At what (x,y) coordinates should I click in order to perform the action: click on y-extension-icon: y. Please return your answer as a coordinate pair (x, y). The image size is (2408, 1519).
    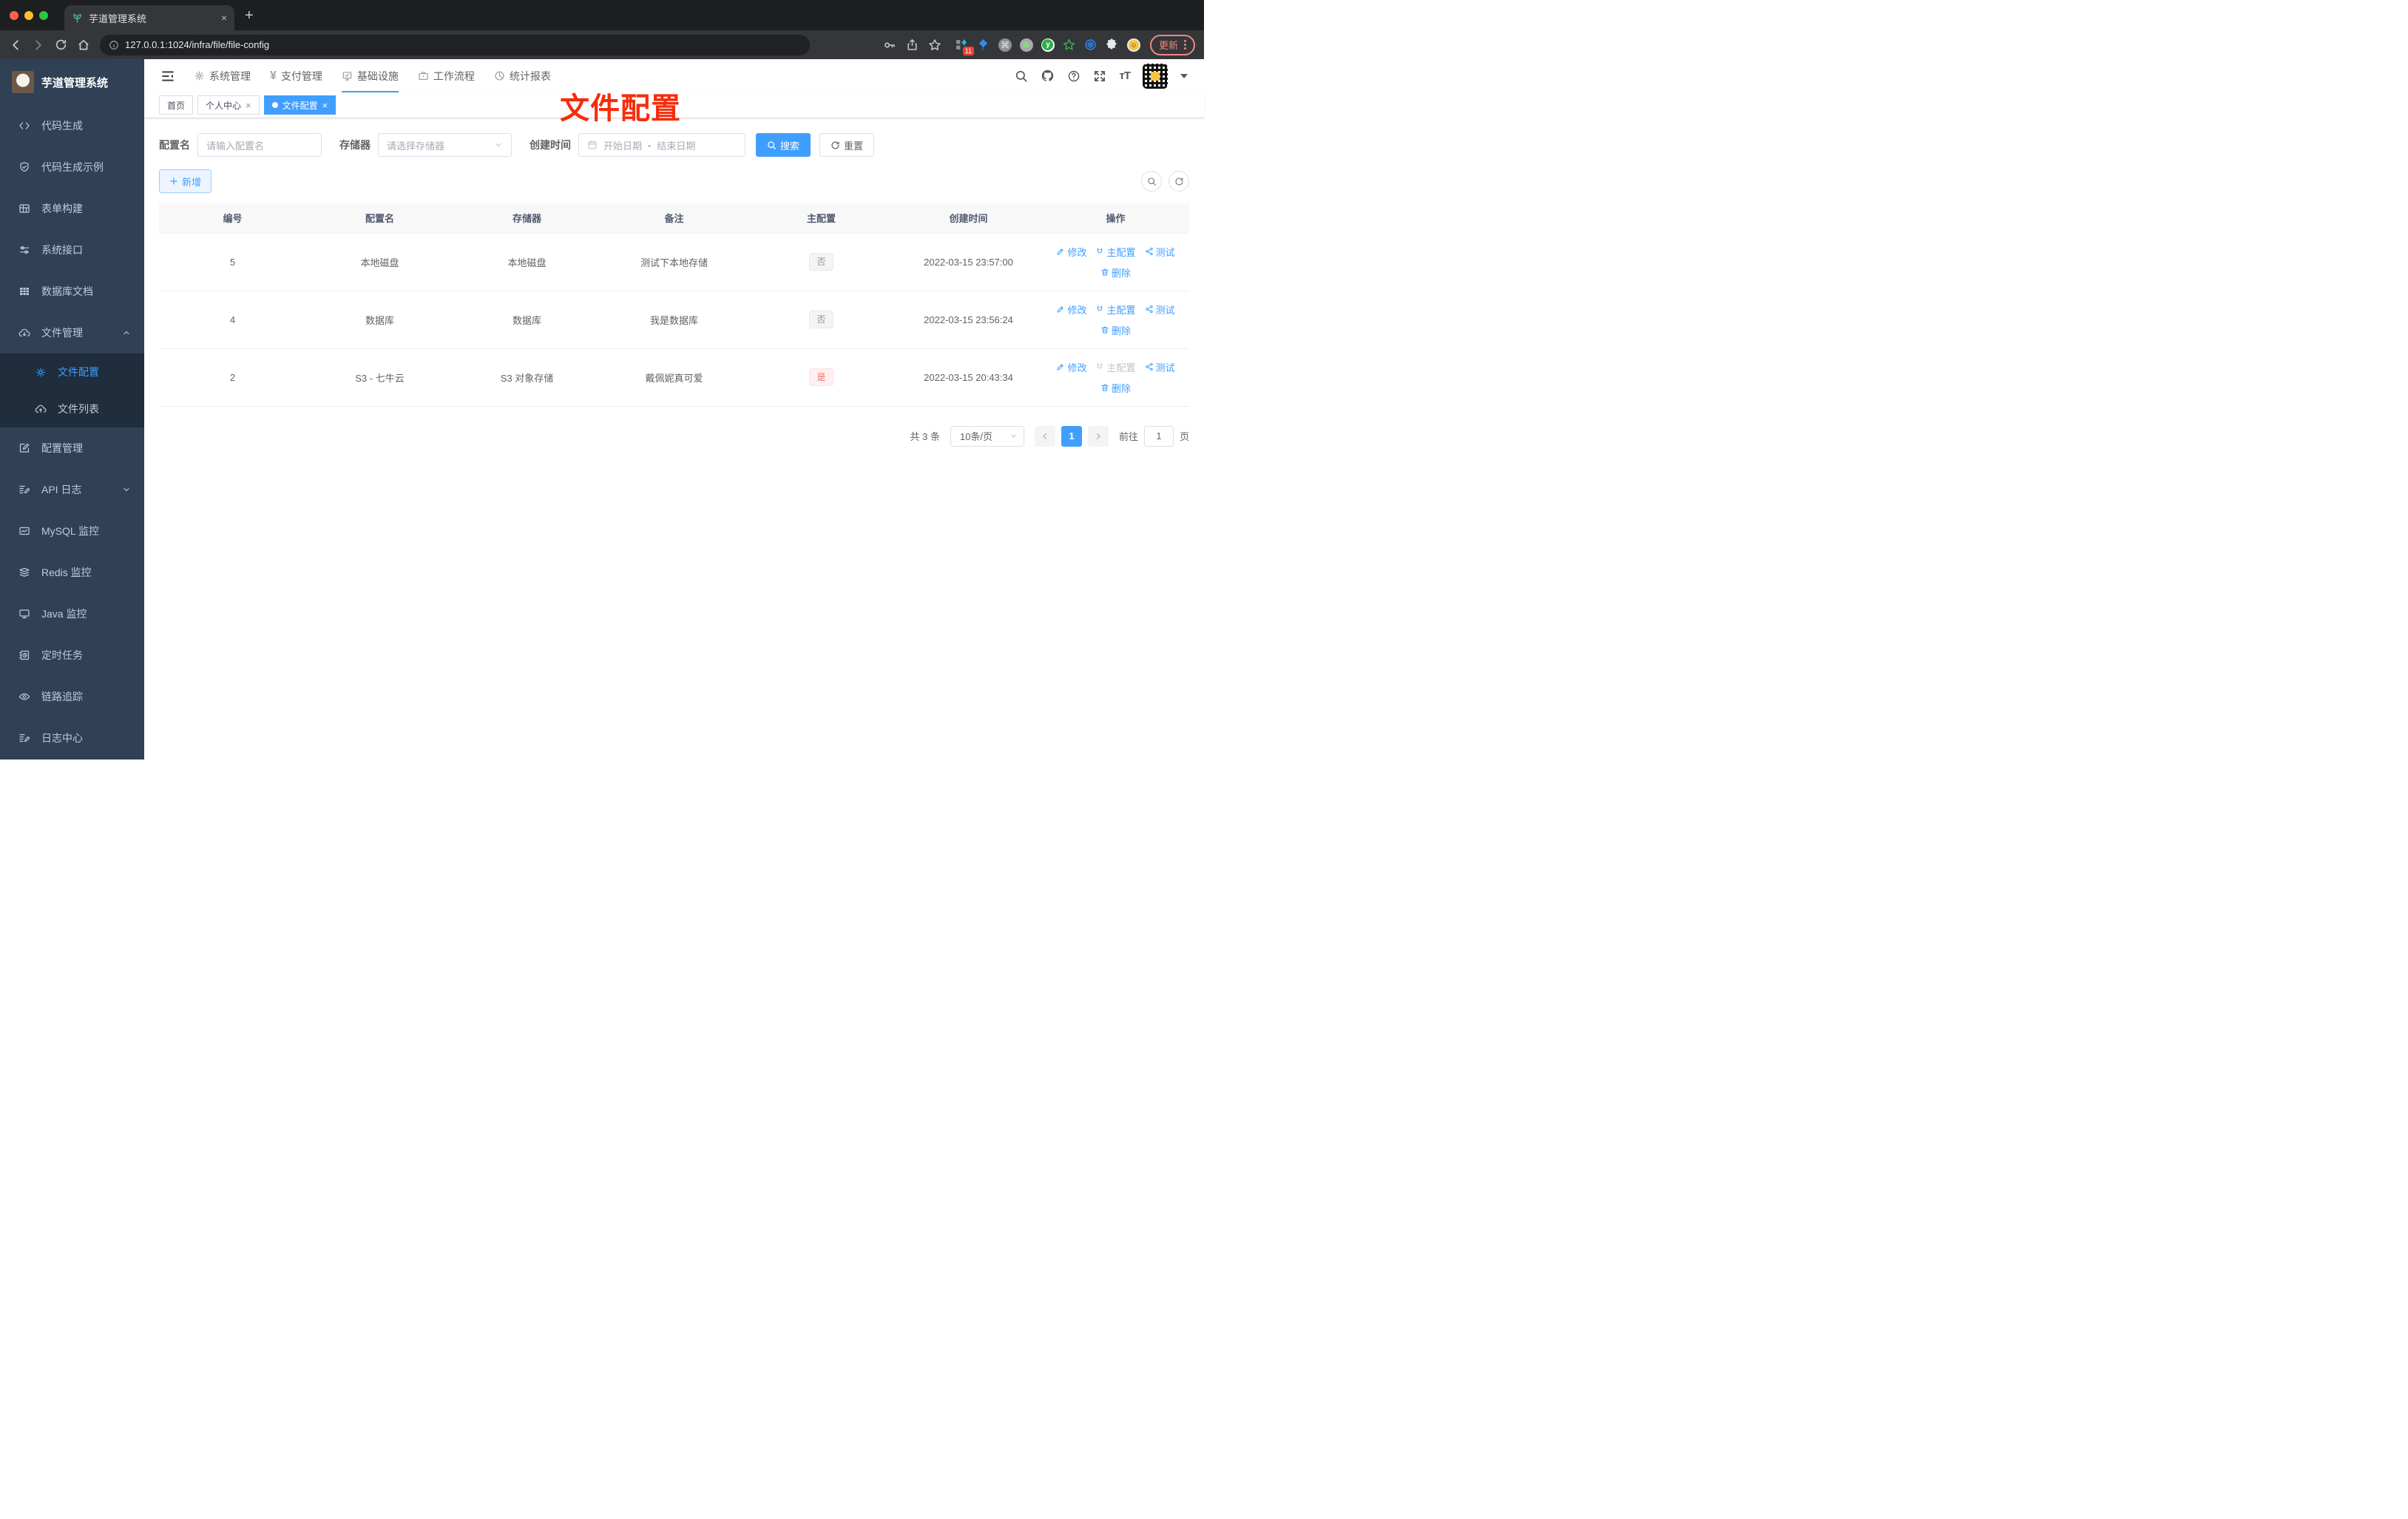
    Looking at the image, I should click on (1048, 45).